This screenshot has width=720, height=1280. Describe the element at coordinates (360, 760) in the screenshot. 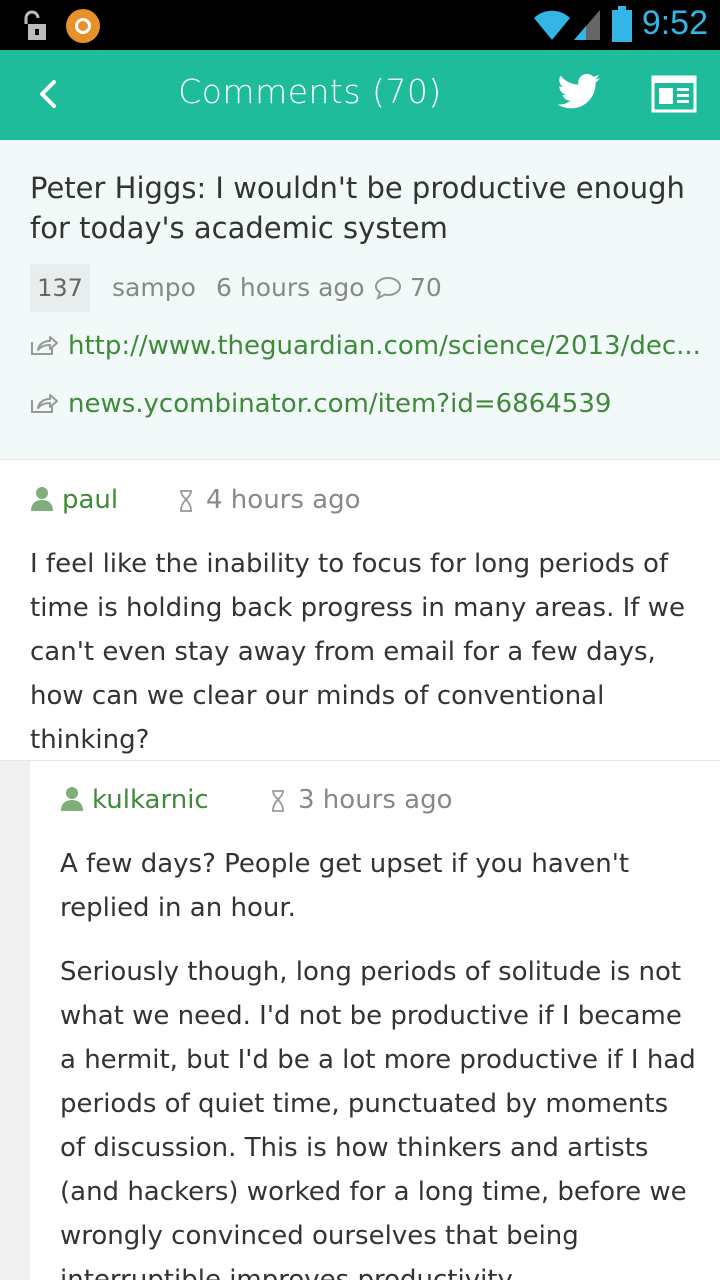

I see `comment-divider` at that location.